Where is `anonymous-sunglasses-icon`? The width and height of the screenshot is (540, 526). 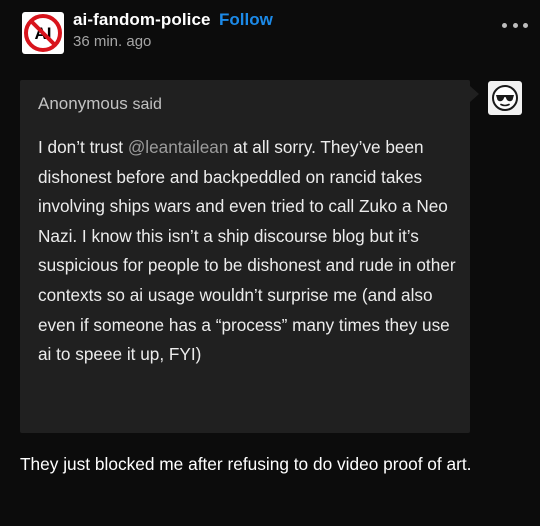
anonymous-sunglasses-icon is located at coordinates (505, 98).